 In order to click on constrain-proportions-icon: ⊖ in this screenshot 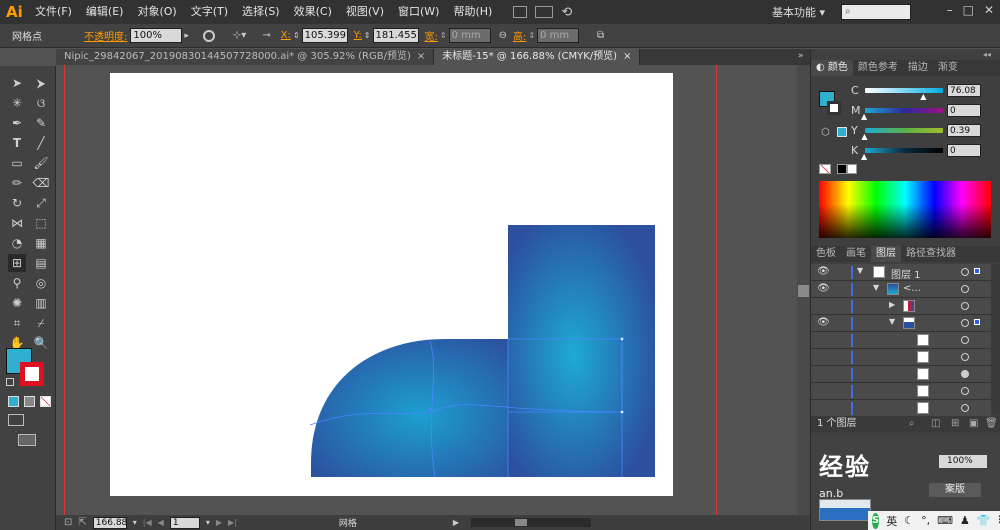, I will do `click(503, 35)`.